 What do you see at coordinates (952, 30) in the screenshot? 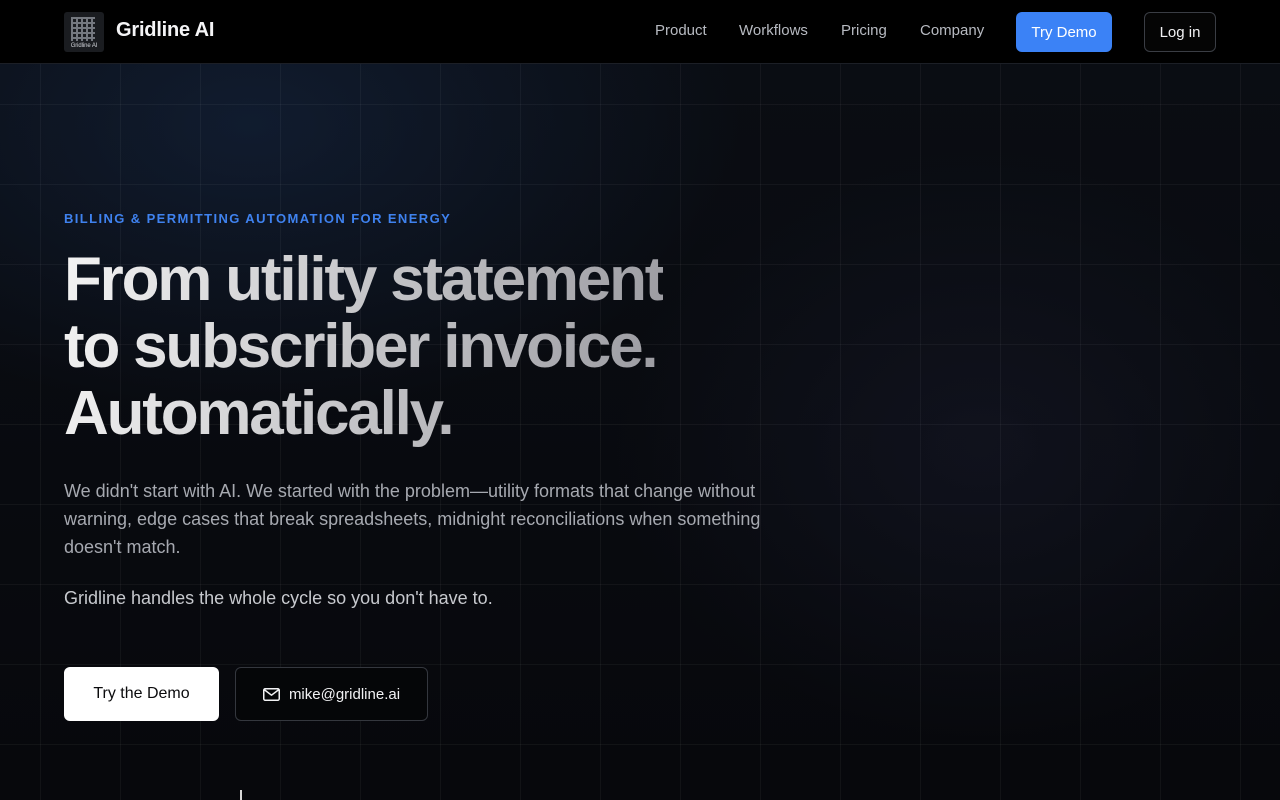
I see `nav-link-company: Company` at bounding box center [952, 30].